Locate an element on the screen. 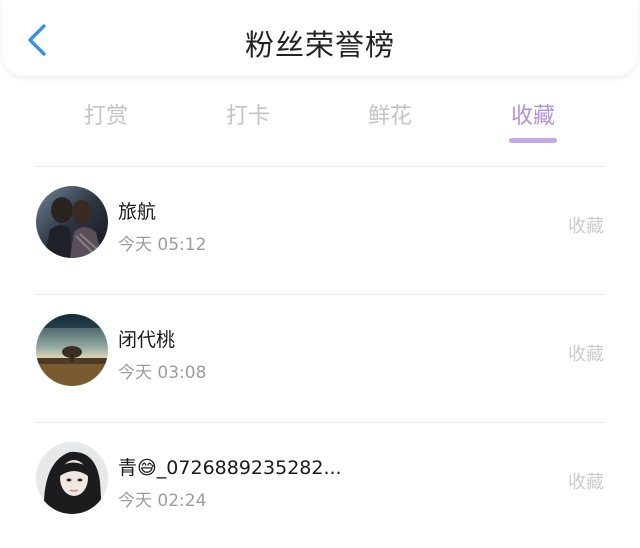 The image size is (640, 548). landscape-tree-avatar is located at coordinates (72, 350).